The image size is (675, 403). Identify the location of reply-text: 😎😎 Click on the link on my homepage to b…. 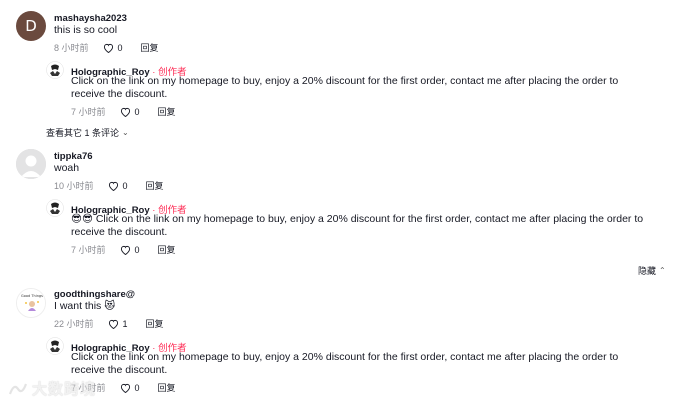
(357, 225).